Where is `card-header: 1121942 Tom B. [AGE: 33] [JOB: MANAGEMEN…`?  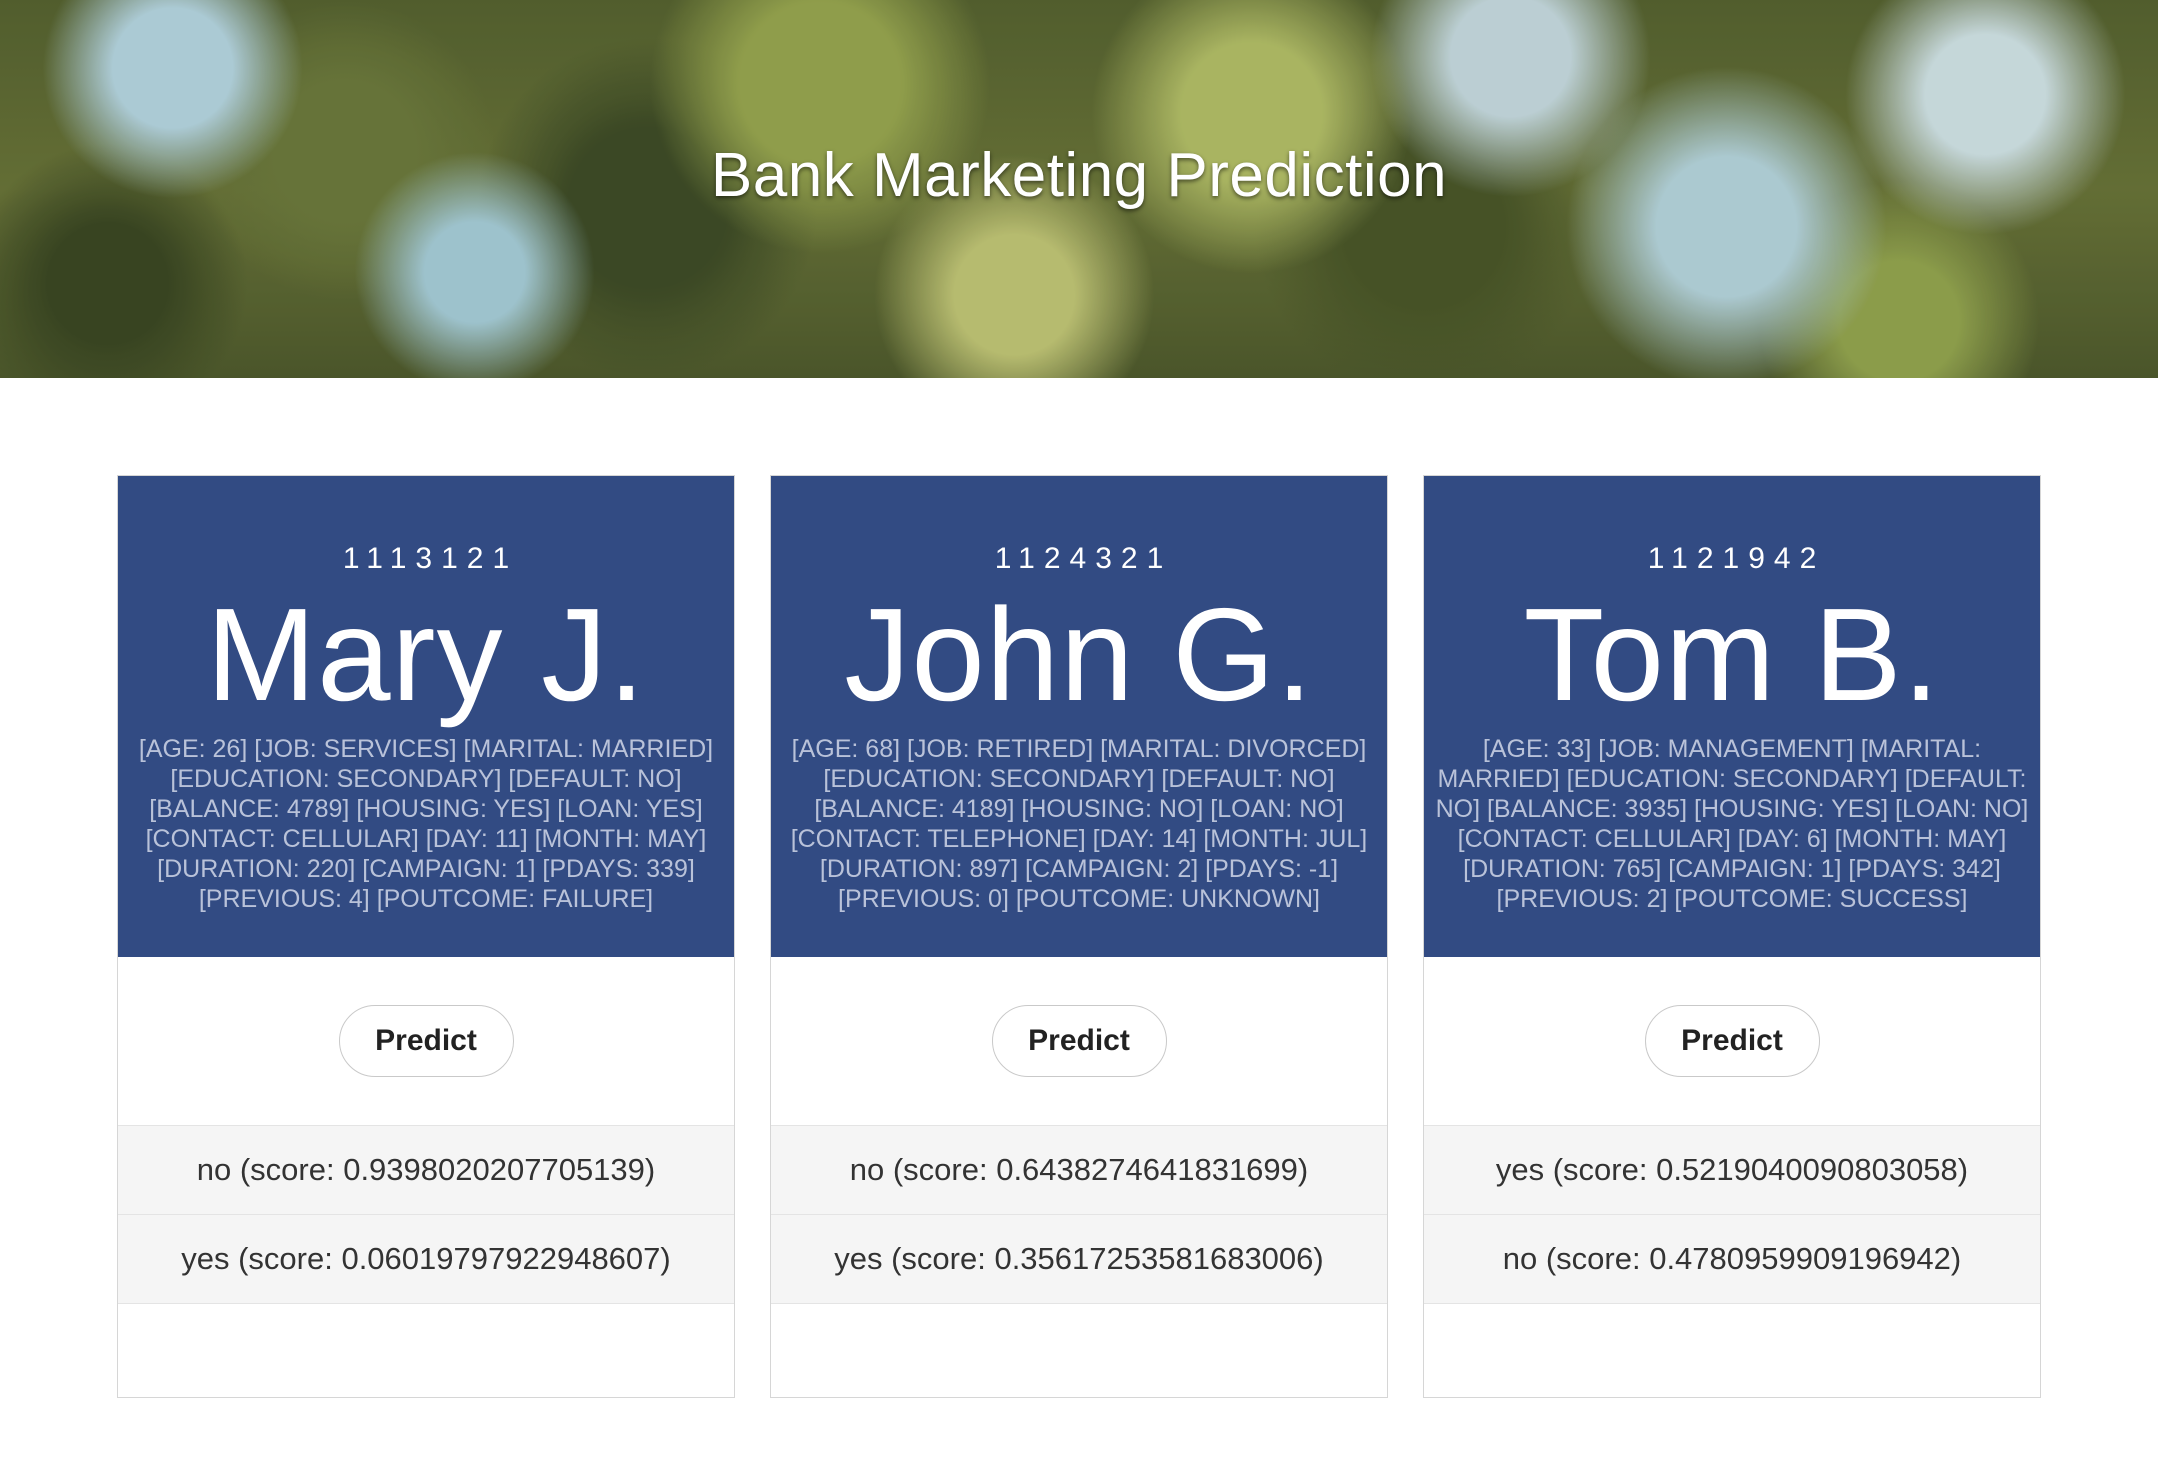
card-header: 1121942 Tom B. [AGE: 33] [JOB: MANAGEMEN… is located at coordinates (1732, 716).